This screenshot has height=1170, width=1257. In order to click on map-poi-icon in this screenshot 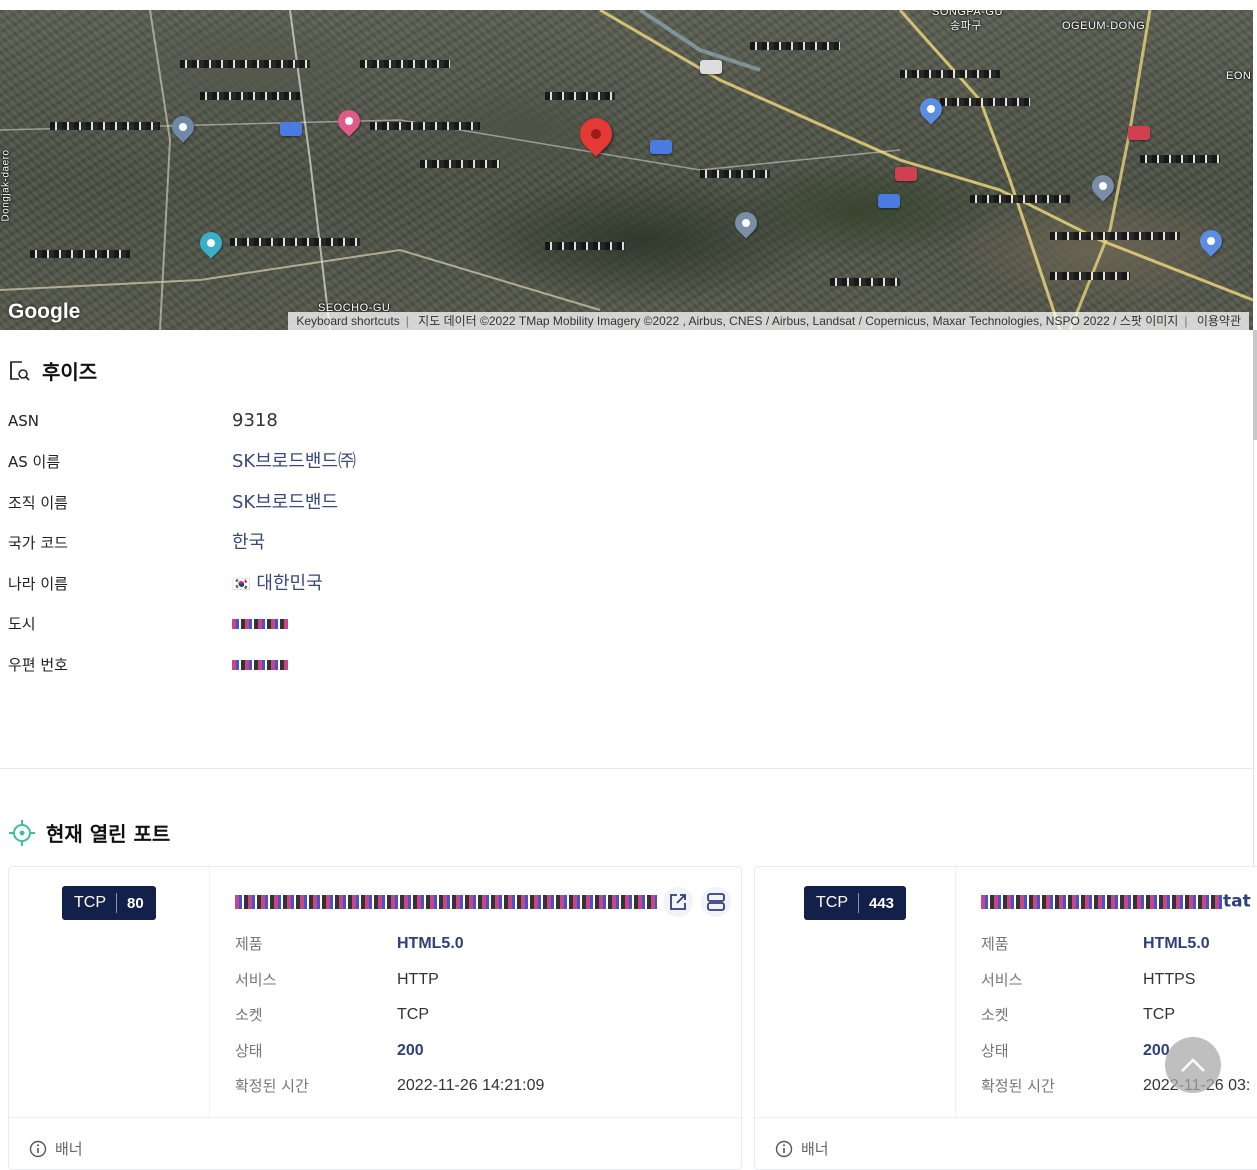, I will do `click(711, 67)`.